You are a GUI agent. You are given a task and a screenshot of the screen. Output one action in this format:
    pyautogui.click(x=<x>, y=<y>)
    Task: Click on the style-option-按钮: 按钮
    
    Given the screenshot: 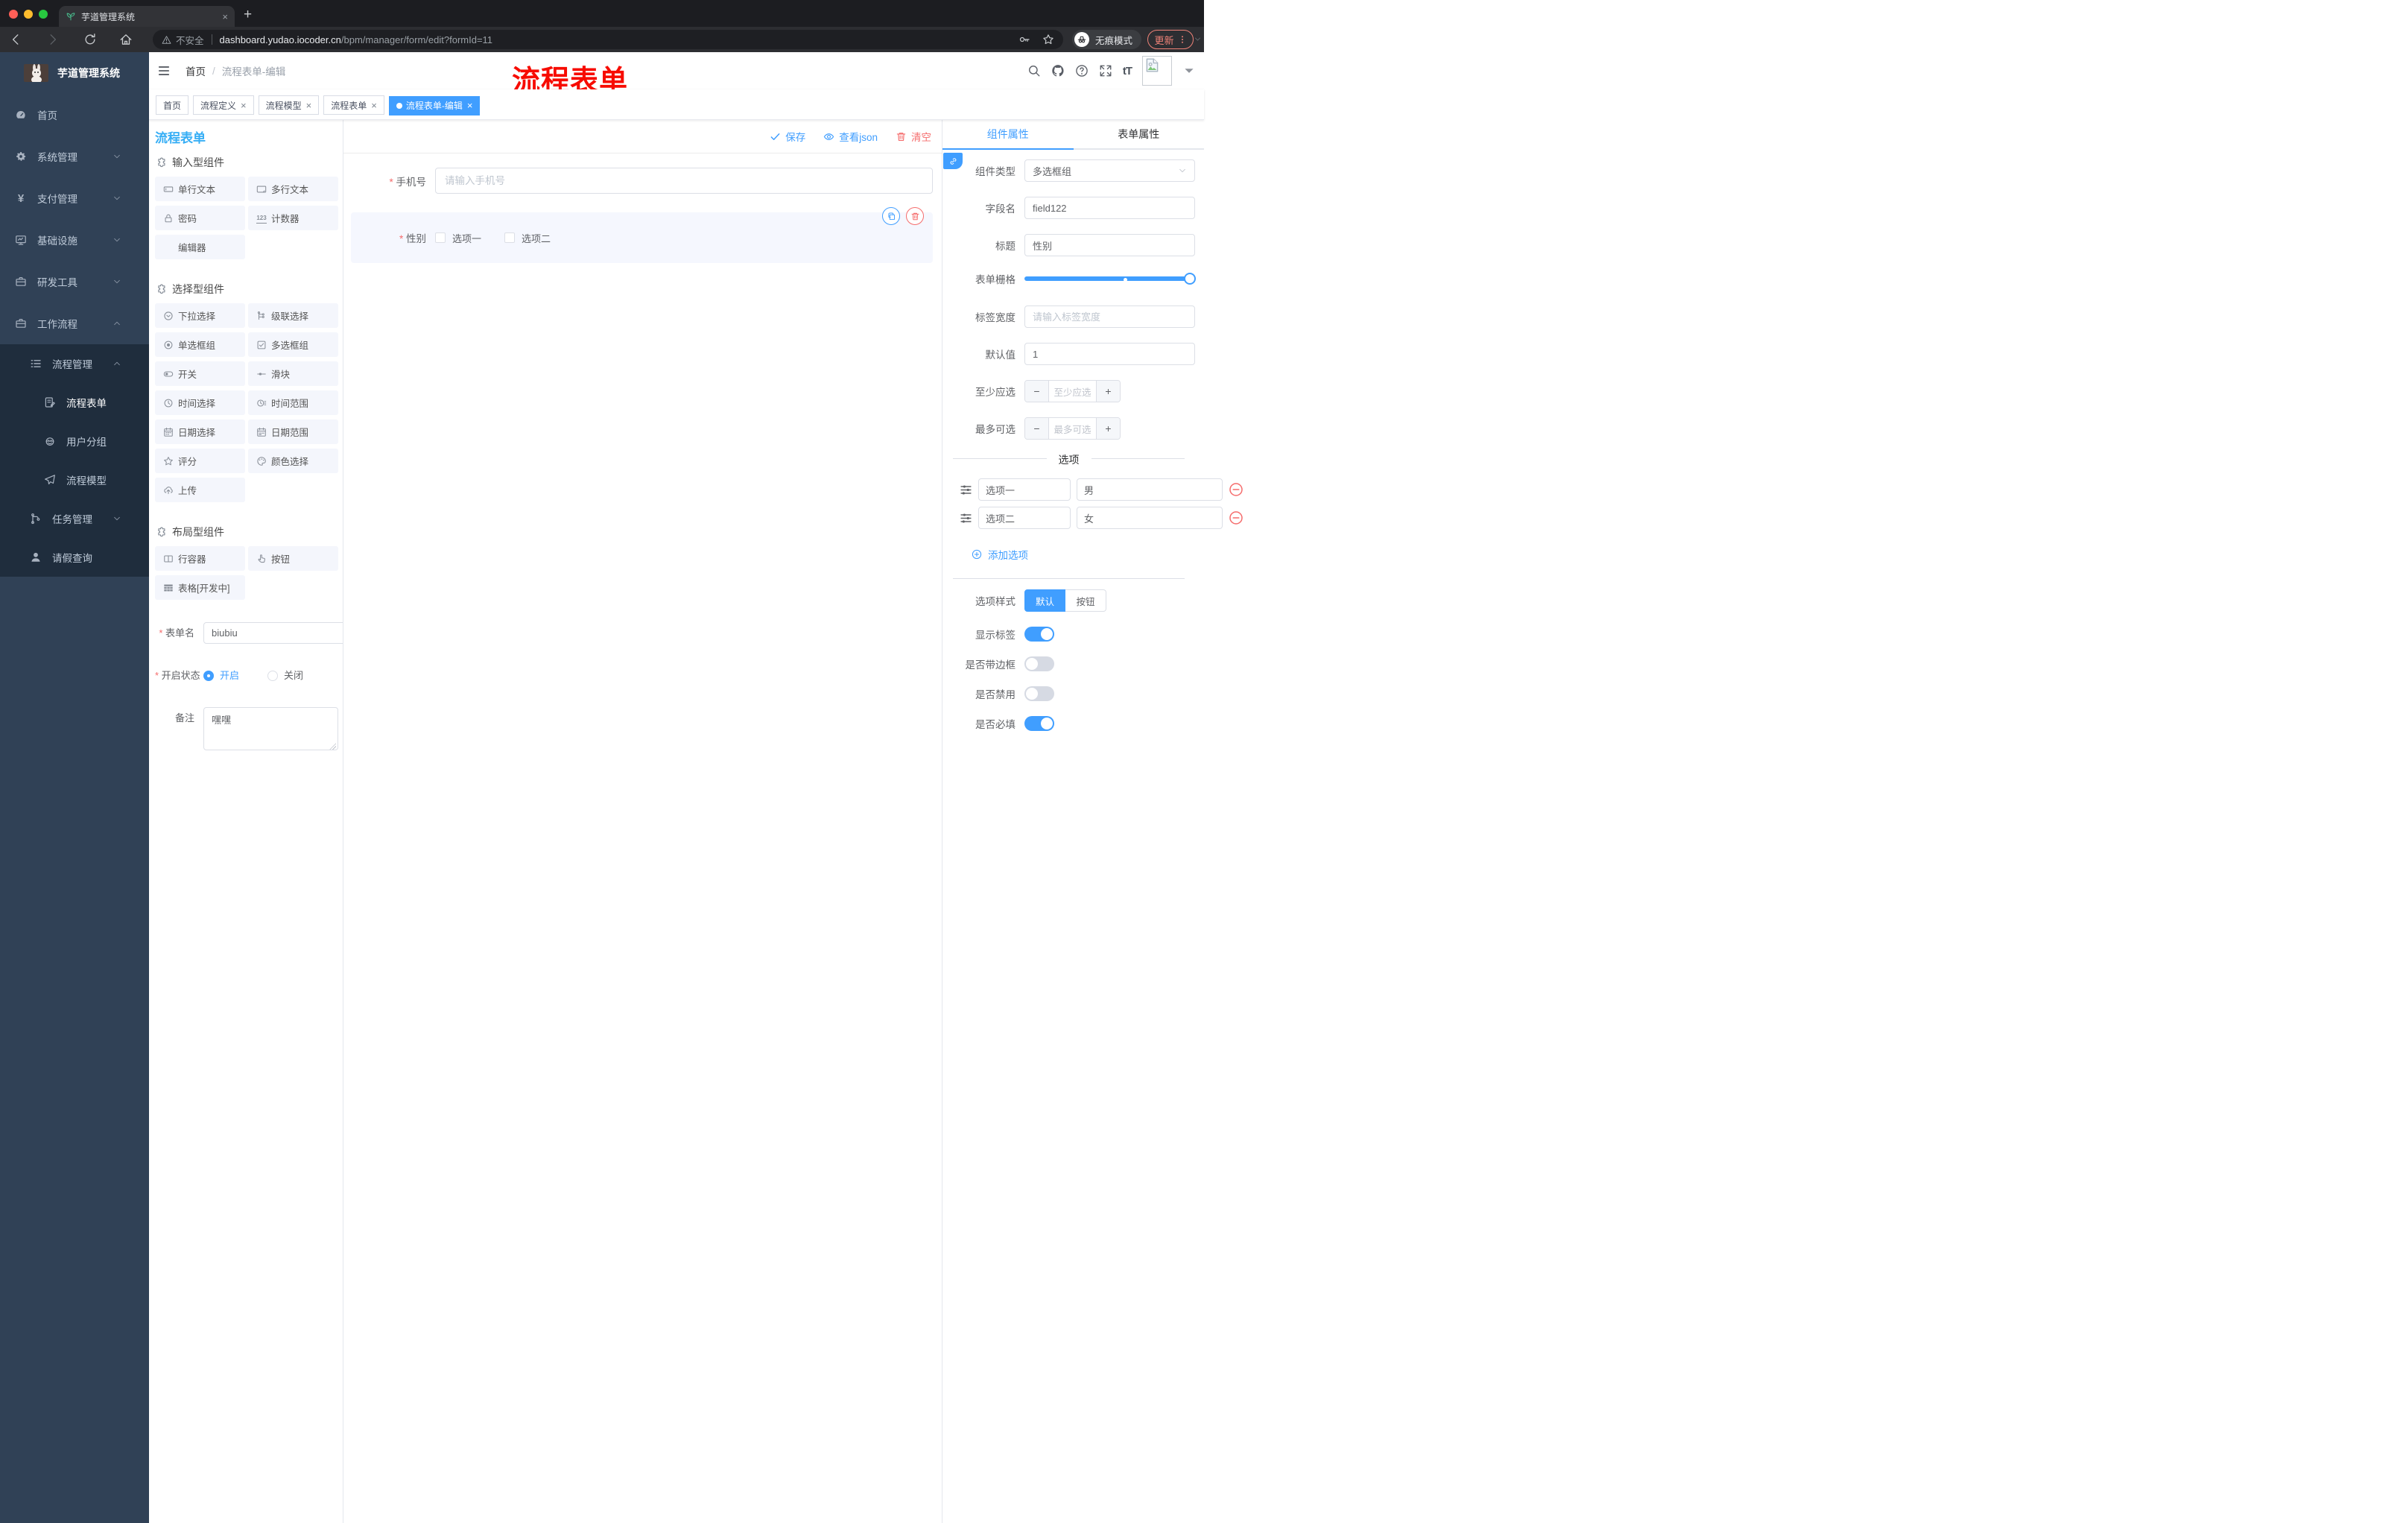 What is the action you would take?
    pyautogui.click(x=1085, y=600)
    